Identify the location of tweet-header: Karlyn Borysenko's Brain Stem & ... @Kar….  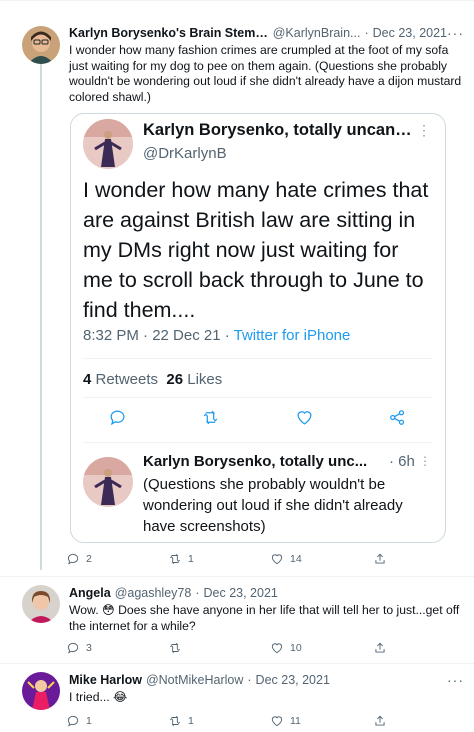
(266, 33).